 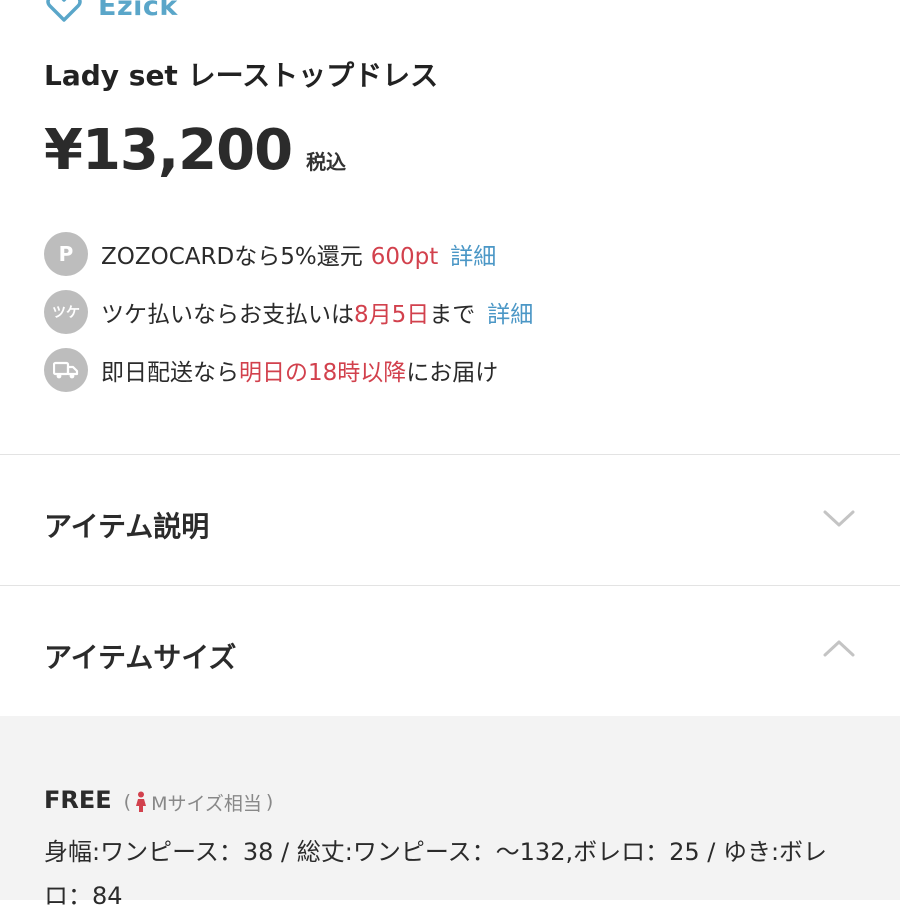 I want to click on product-price: ¥13,200, so click(x=168, y=150).